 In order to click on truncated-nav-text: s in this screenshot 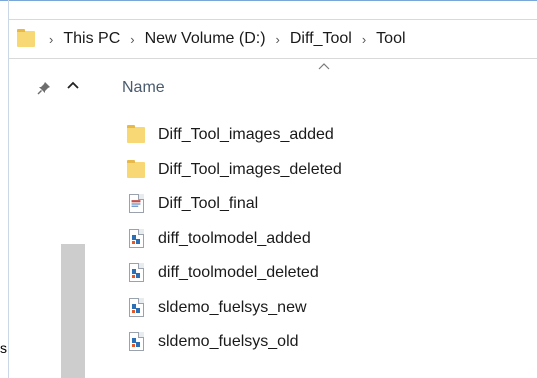, I will do `click(3, 348)`.